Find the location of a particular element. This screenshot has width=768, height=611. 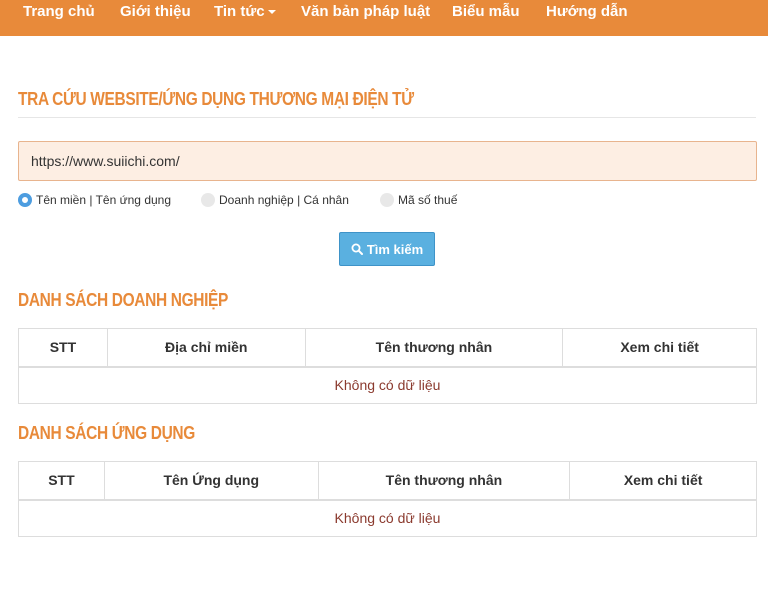

radio-tax-code-label: Mã số thuế is located at coordinates (428, 200).